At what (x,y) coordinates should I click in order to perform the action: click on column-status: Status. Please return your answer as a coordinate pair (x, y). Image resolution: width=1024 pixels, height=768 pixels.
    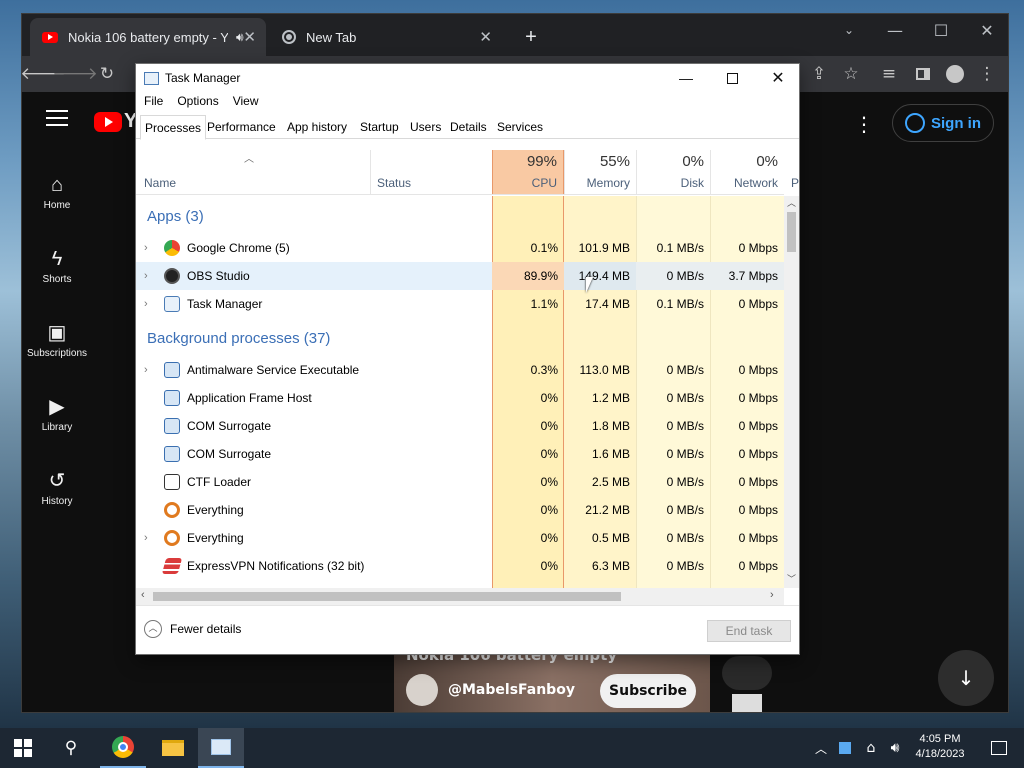
    Looking at the image, I should click on (431, 172).